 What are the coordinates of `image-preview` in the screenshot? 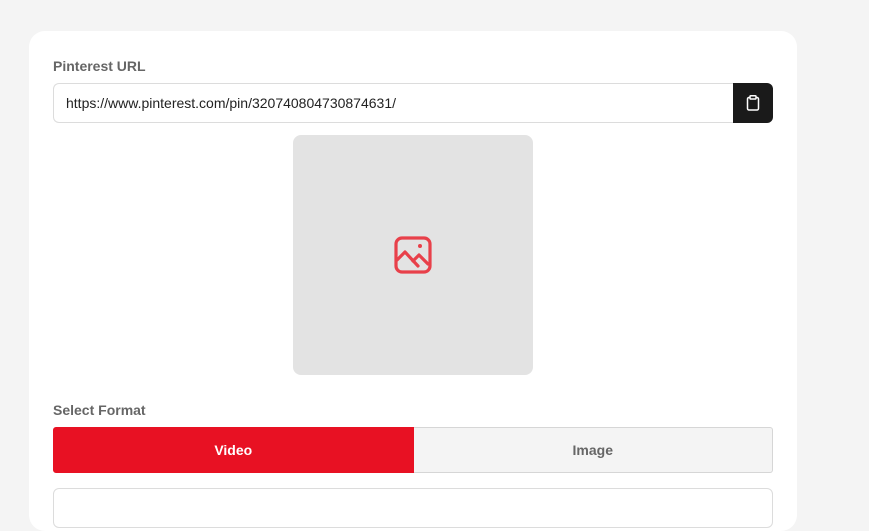 It's located at (413, 255).